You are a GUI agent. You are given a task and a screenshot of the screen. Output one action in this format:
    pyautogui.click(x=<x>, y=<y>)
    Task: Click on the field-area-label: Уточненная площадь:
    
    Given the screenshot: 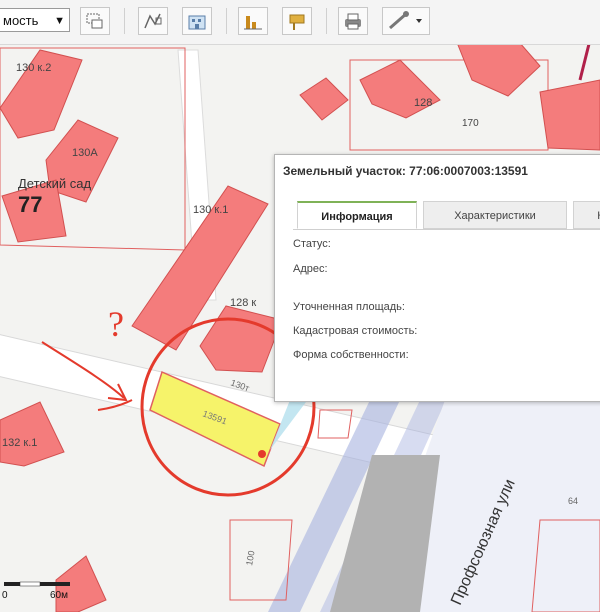 What is the action you would take?
    pyautogui.click(x=349, y=307)
    